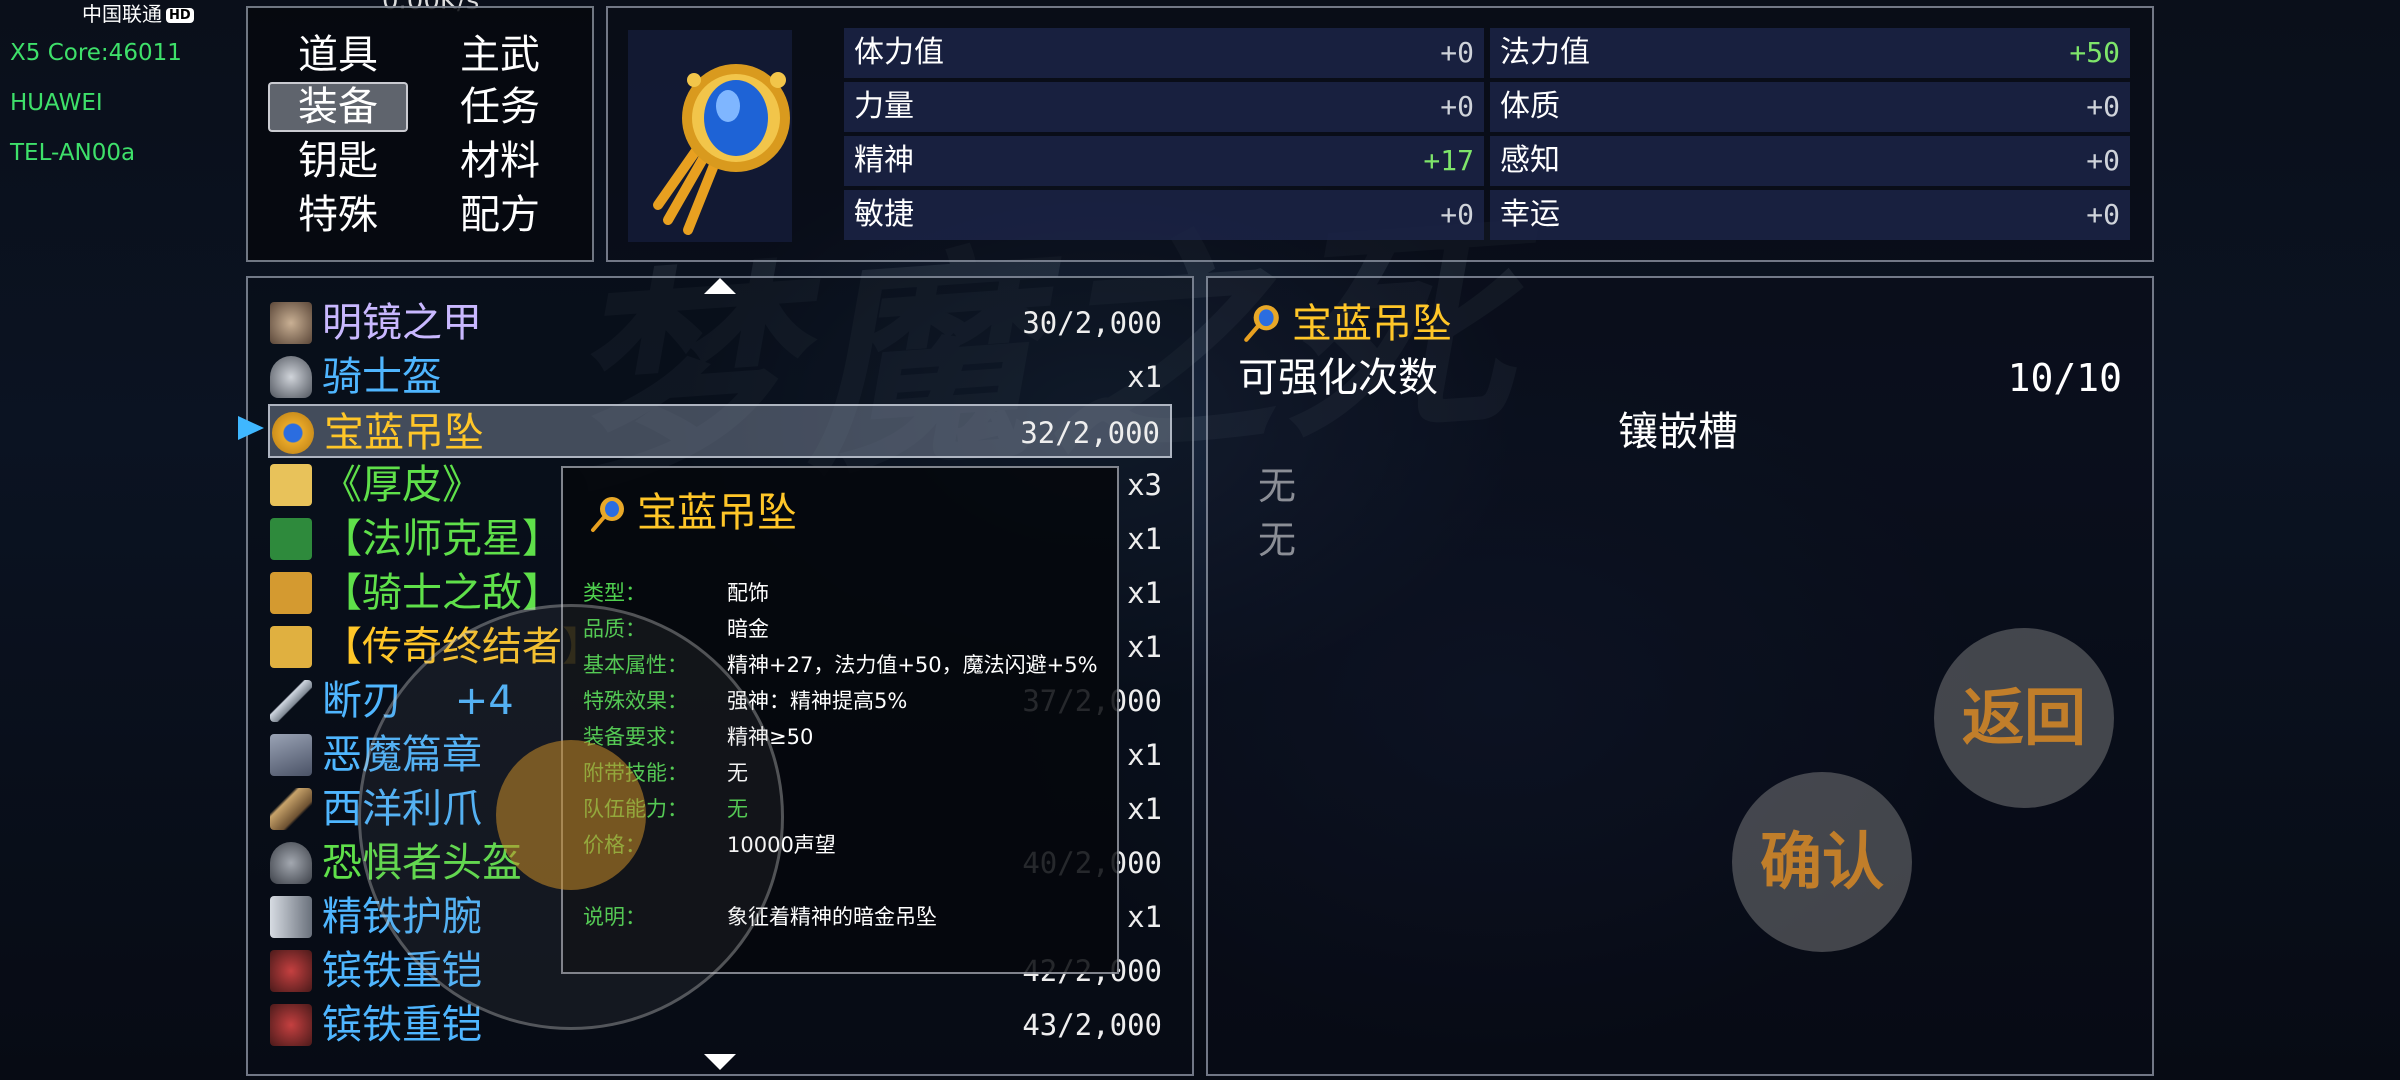 This screenshot has width=2400, height=1080. Describe the element at coordinates (1530, 106) in the screenshot. I see `stat-label: 体质` at that location.